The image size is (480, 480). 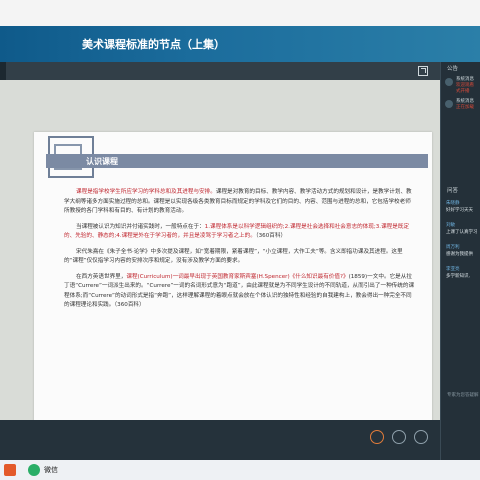 I want to click on qa-user: 李亚亮, so click(x=453, y=269).